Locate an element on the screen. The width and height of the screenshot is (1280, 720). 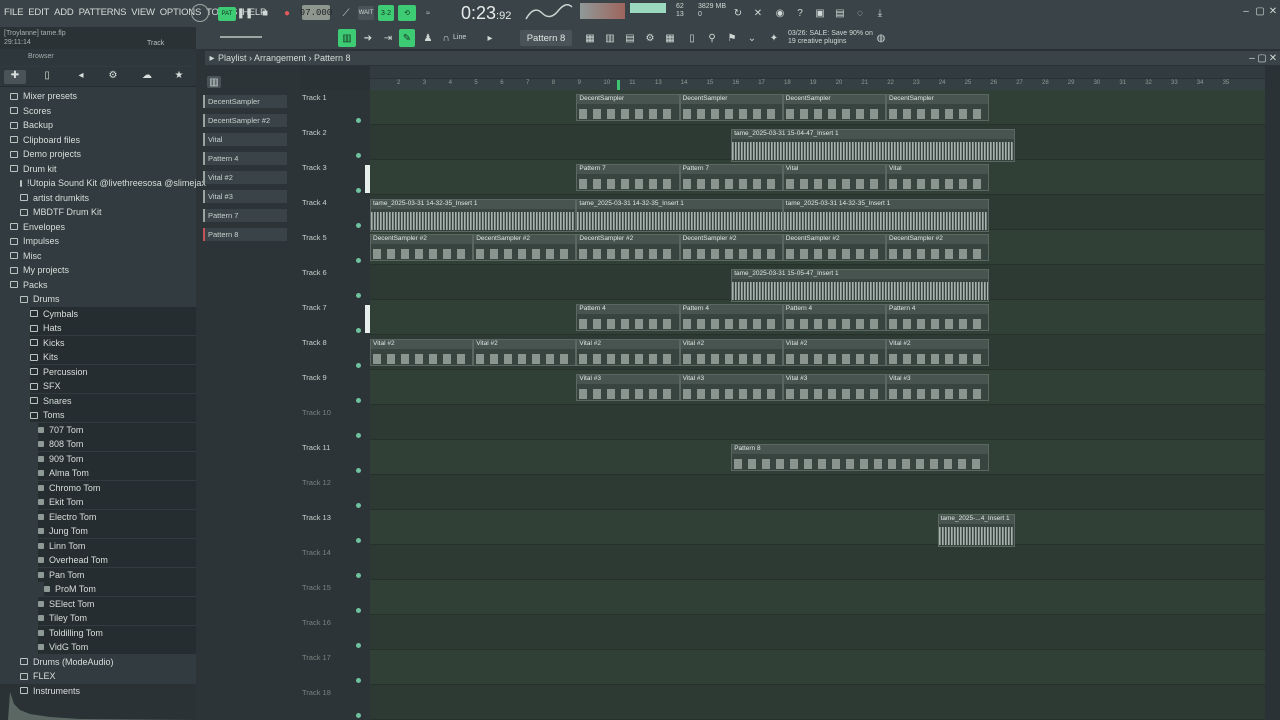
track-name: Track 12 is located at coordinates (316, 482).